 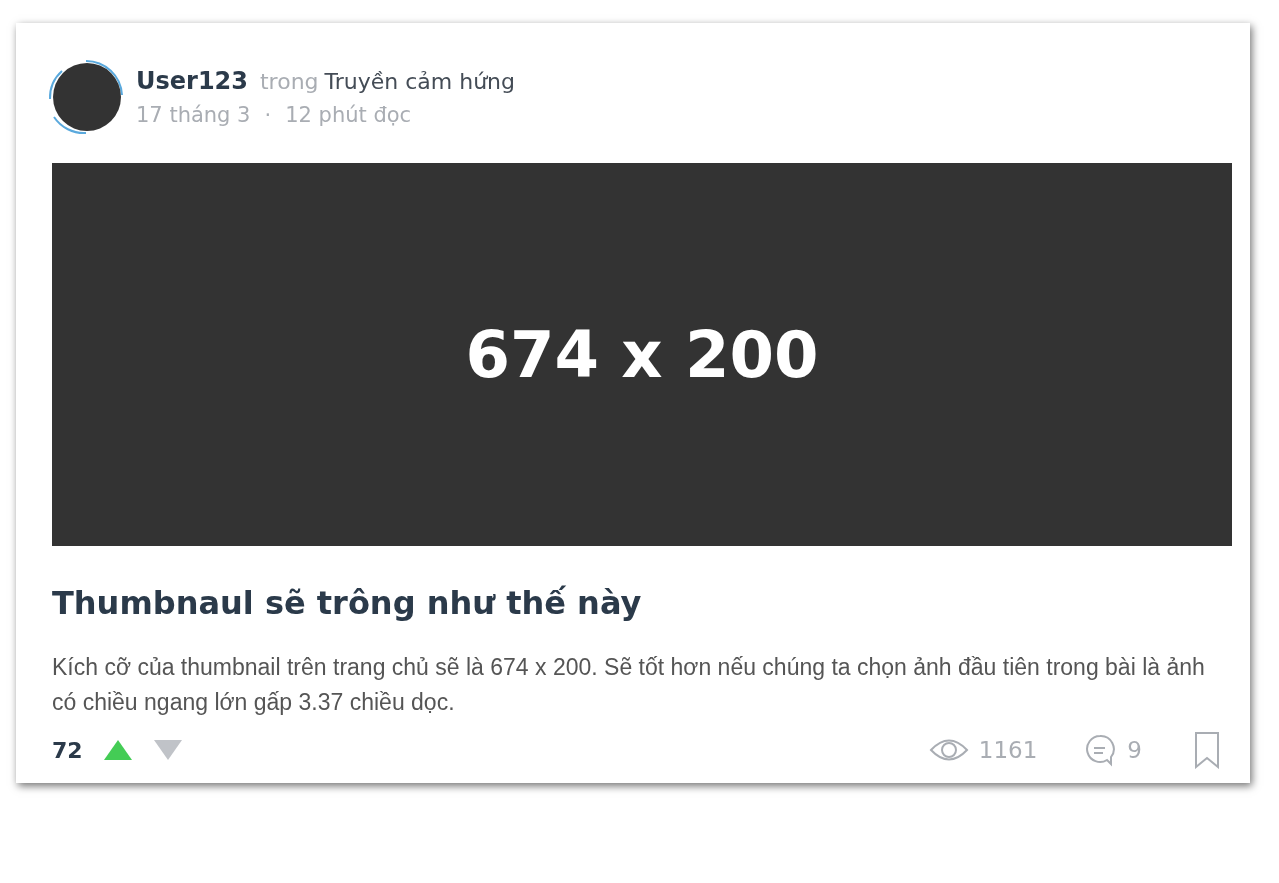 What do you see at coordinates (1207, 750) in the screenshot?
I see `bookmark-icon` at bounding box center [1207, 750].